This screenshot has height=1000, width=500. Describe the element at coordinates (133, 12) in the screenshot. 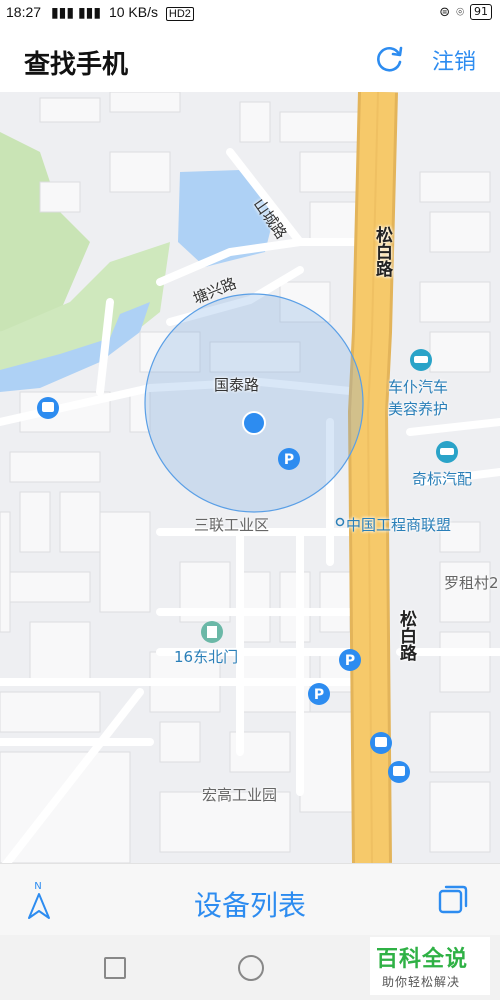

I see `network-speed: 10 KB/s` at that location.